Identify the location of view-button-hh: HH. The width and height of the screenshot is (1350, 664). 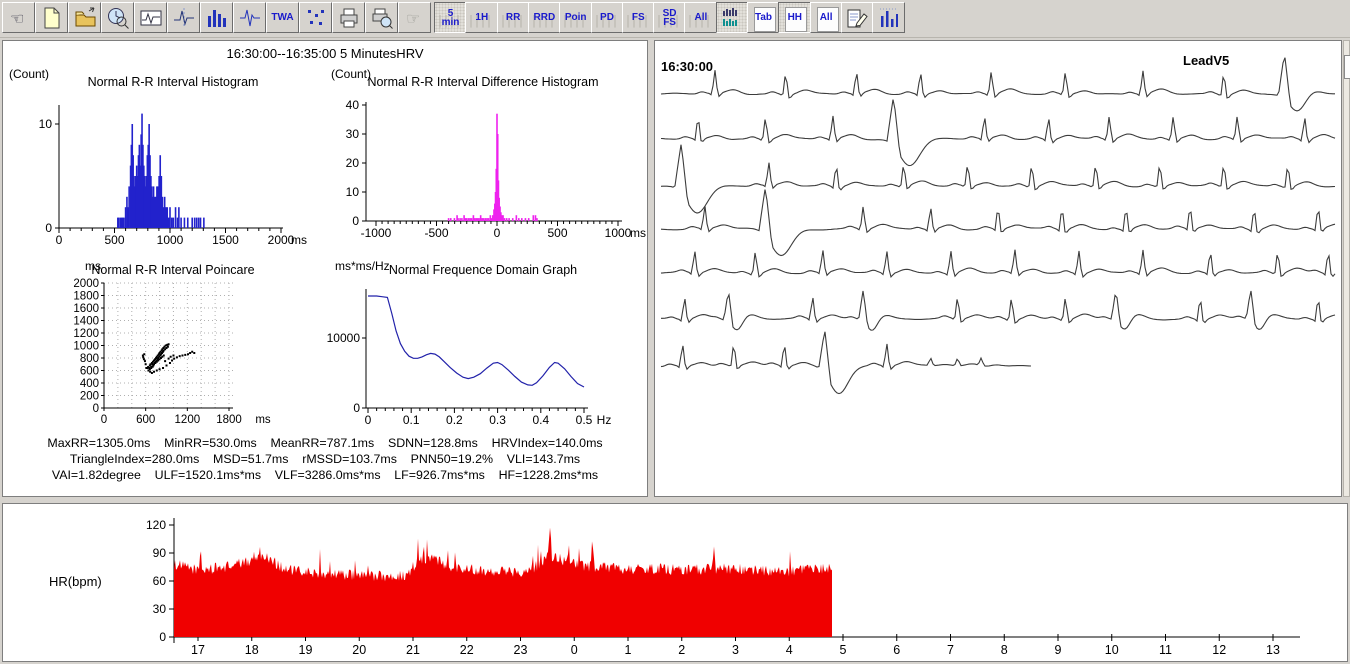
(795, 17).